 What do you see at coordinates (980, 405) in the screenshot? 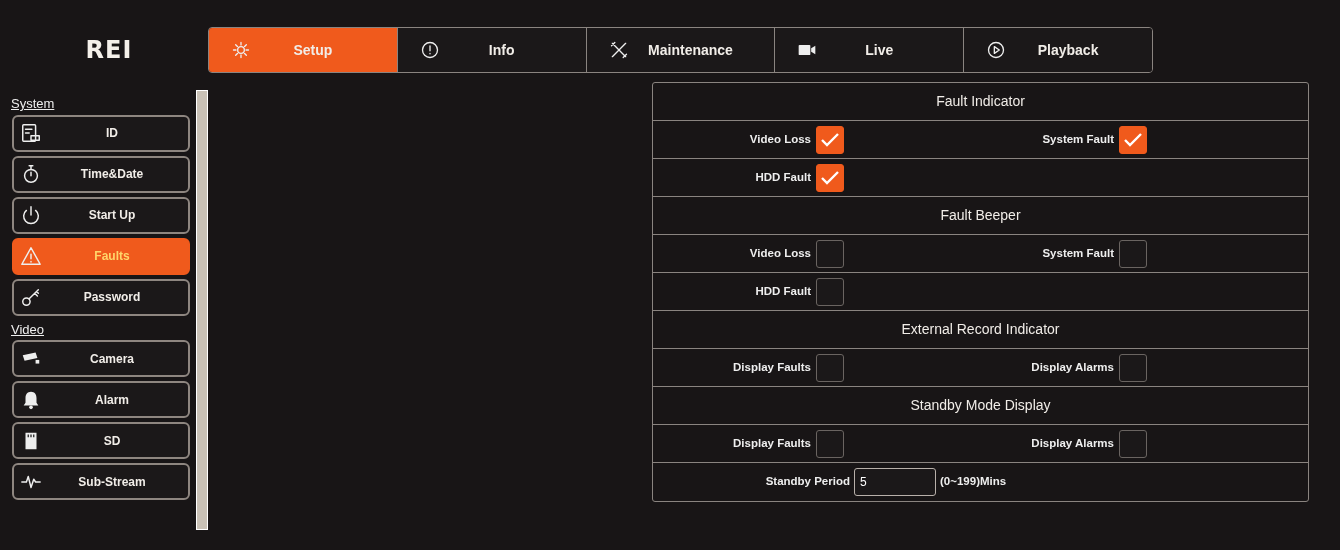
I see `section-title: Standby Mode Display` at bounding box center [980, 405].